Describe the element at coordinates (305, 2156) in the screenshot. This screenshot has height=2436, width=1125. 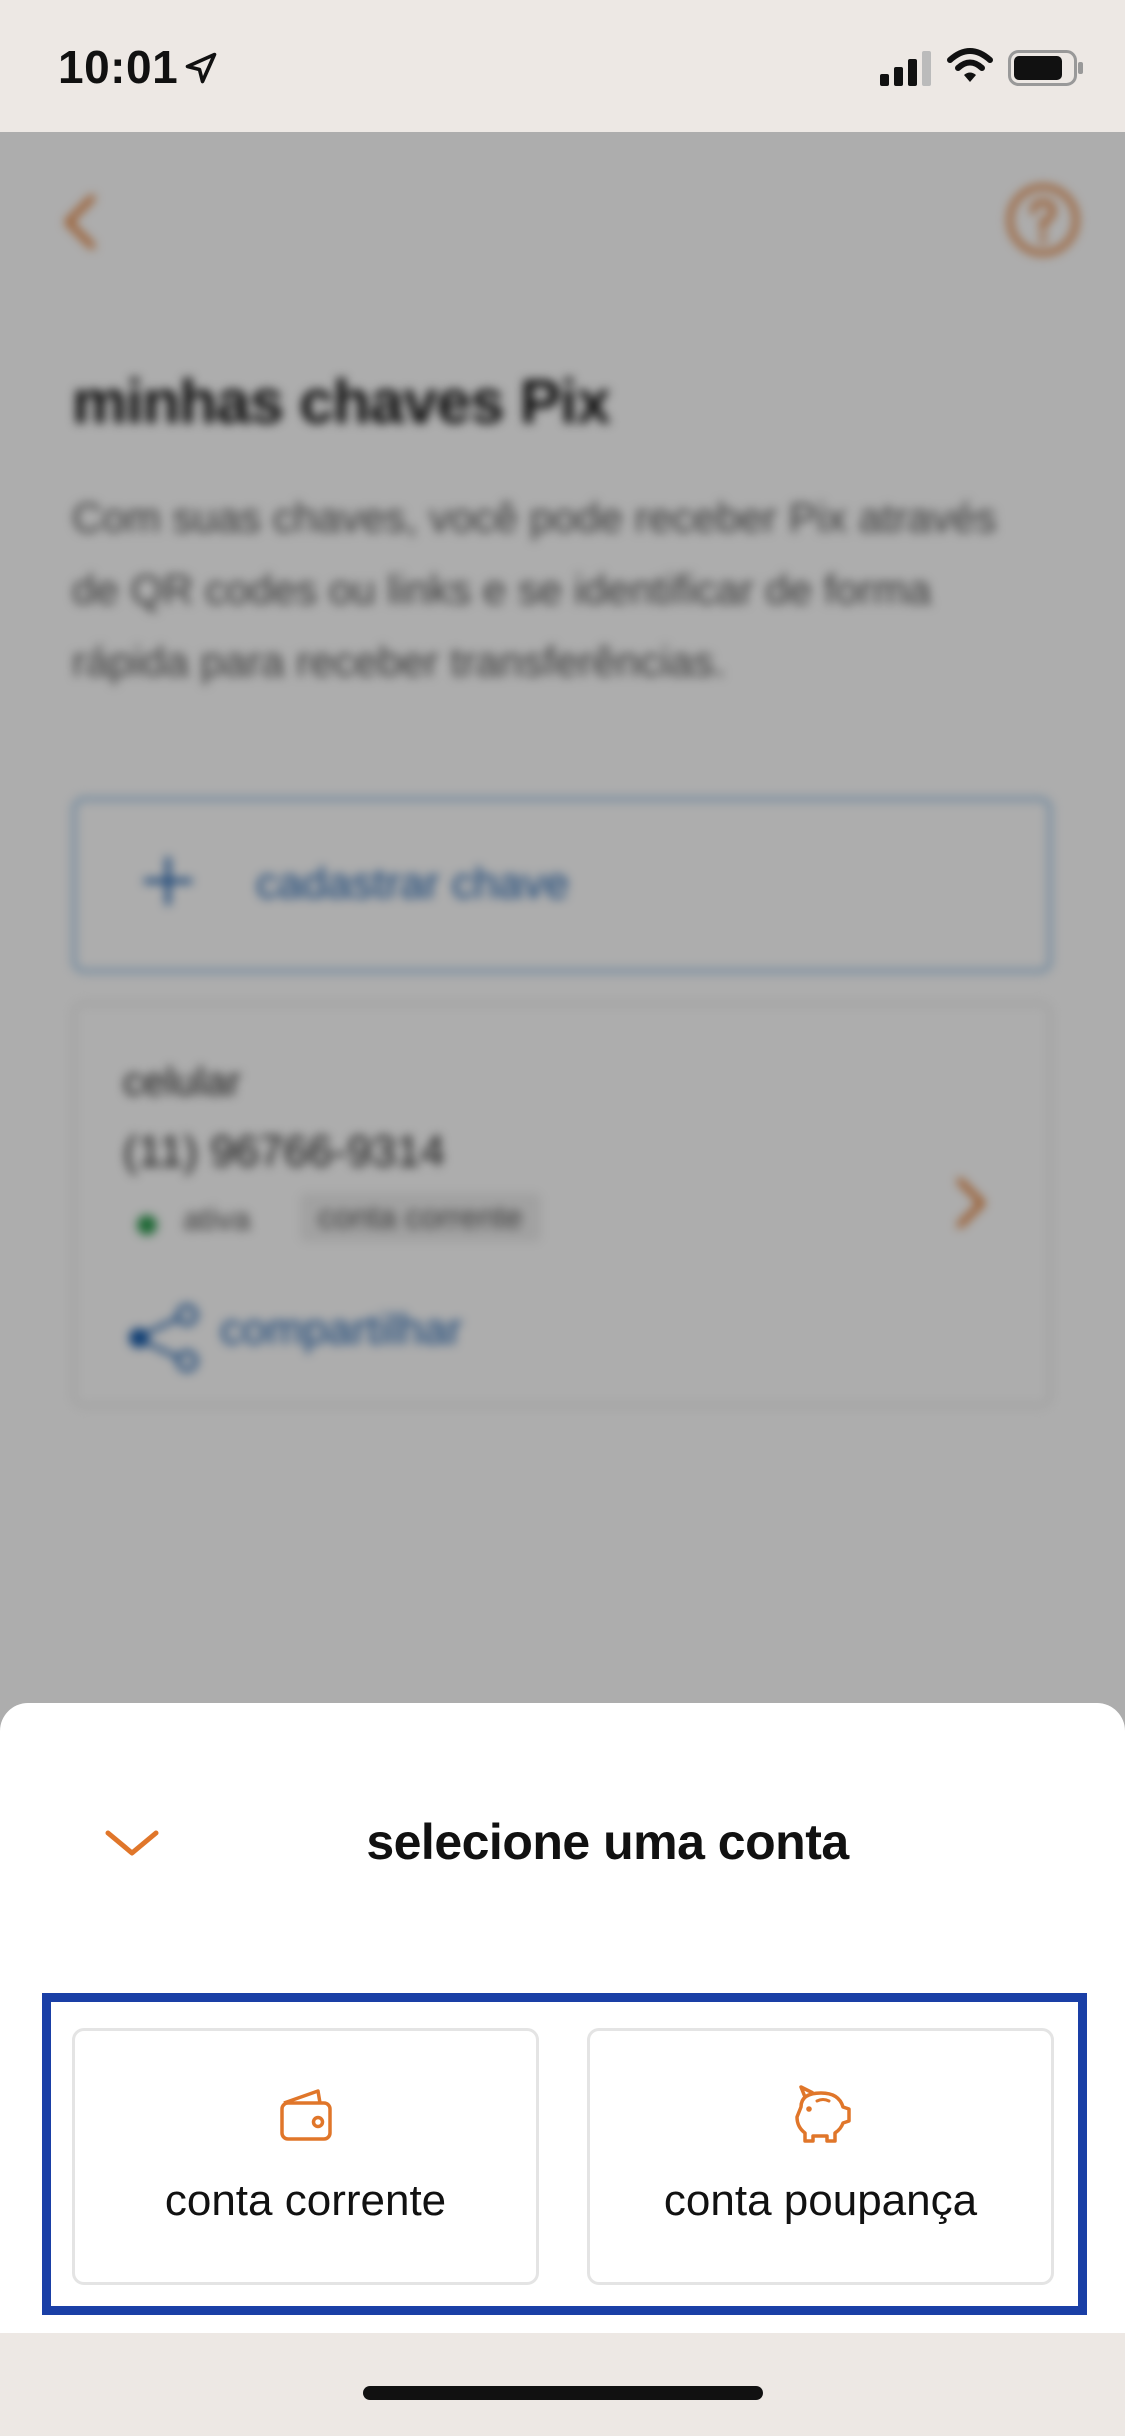
I see `checking-account-option: conta corrente` at that location.